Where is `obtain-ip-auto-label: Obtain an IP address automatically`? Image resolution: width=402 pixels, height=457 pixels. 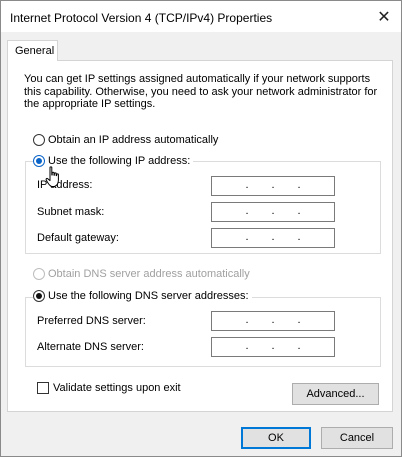
obtain-ip-auto-label: Obtain an IP address automatically is located at coordinates (133, 140).